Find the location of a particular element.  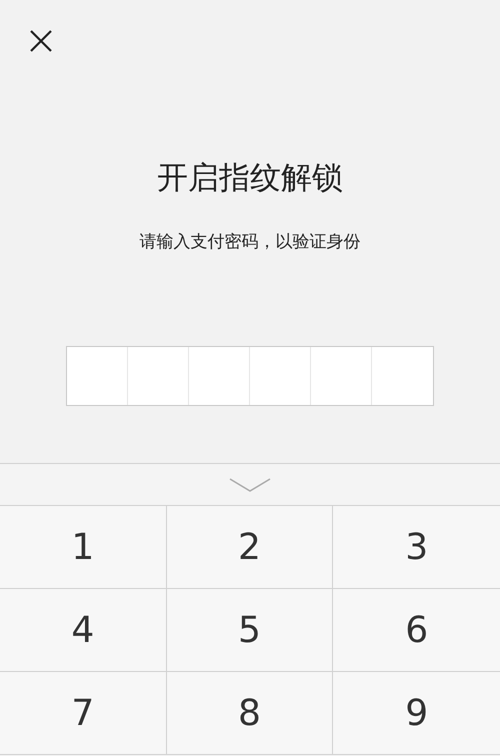

digit-key: 1 is located at coordinates (83, 547).